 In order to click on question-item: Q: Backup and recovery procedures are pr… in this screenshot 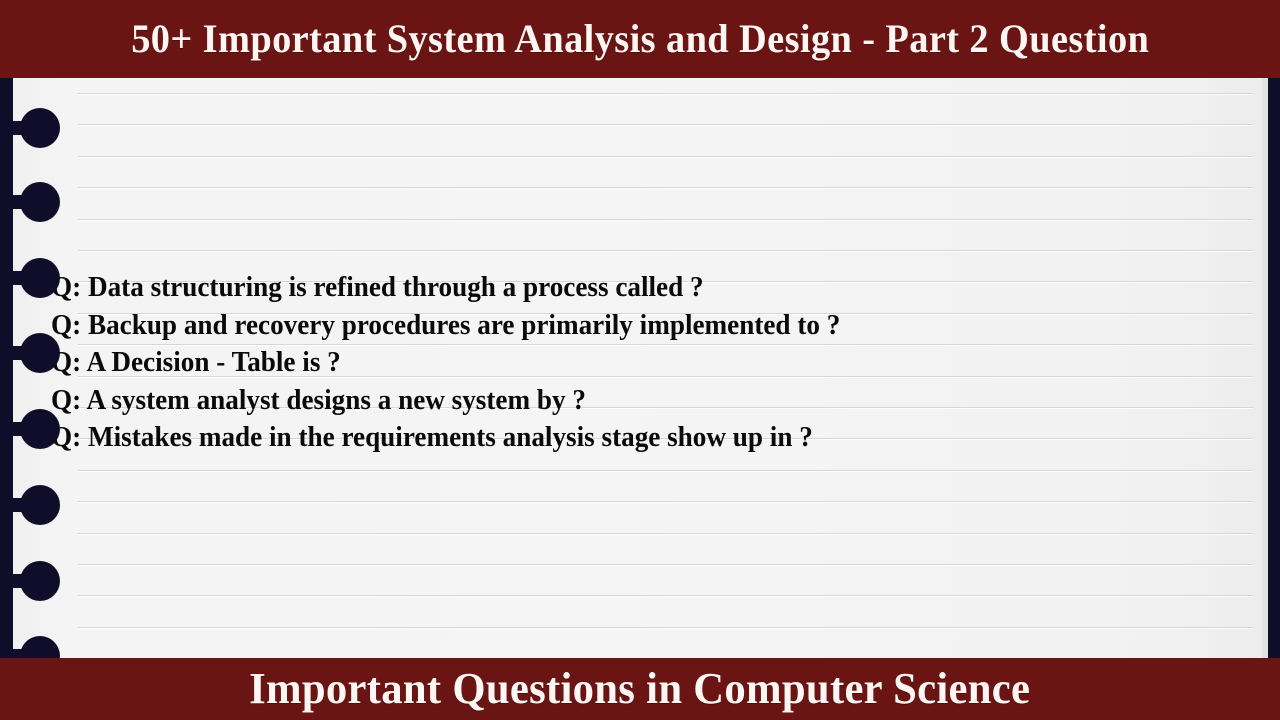, I will do `click(446, 325)`.